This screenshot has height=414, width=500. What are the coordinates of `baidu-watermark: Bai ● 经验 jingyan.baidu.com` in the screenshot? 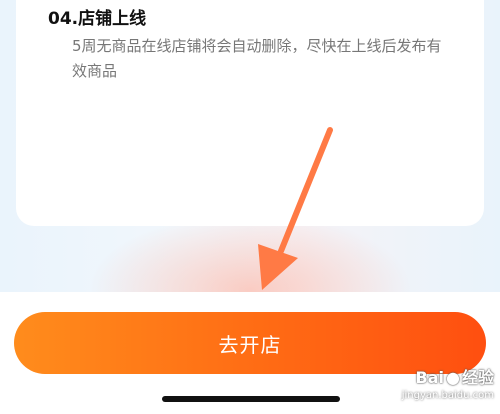 It's located at (437, 386).